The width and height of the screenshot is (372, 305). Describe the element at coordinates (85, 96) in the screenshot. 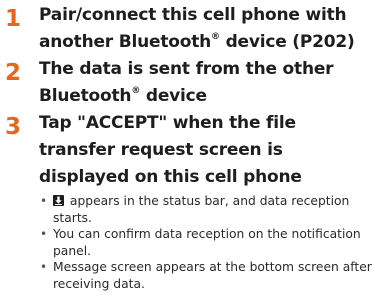

I see `step-2-line-2a: Bluetooth` at that location.